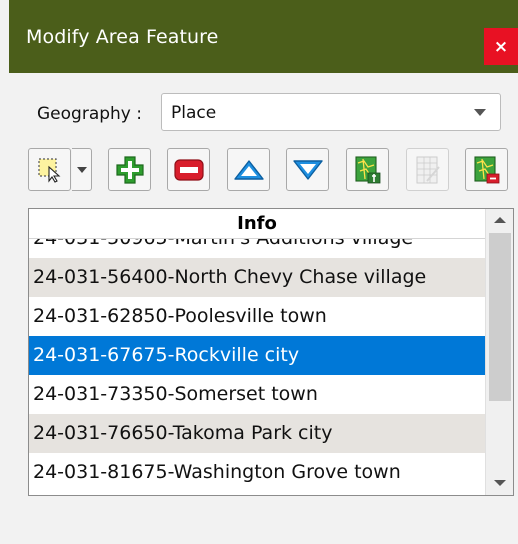 This screenshot has width=518, height=544. I want to click on table-row: 24-031-62850-Poolesville town, so click(257, 316).